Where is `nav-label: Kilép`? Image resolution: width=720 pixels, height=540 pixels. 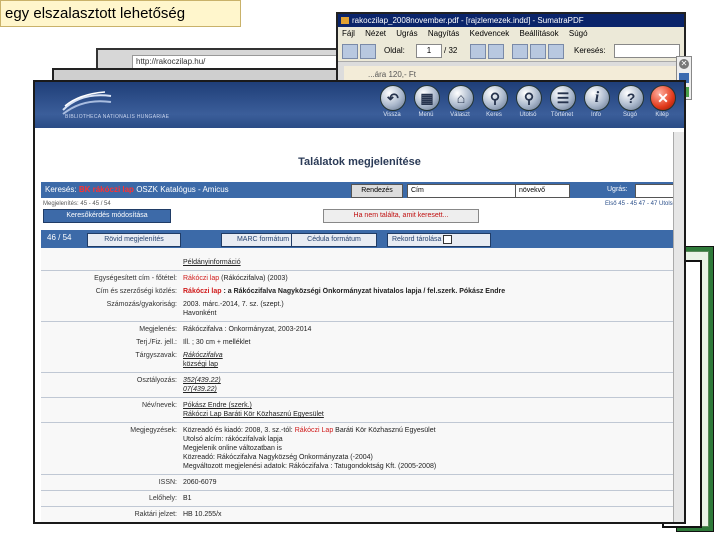
nav-label: Kilép is located at coordinates (662, 115).